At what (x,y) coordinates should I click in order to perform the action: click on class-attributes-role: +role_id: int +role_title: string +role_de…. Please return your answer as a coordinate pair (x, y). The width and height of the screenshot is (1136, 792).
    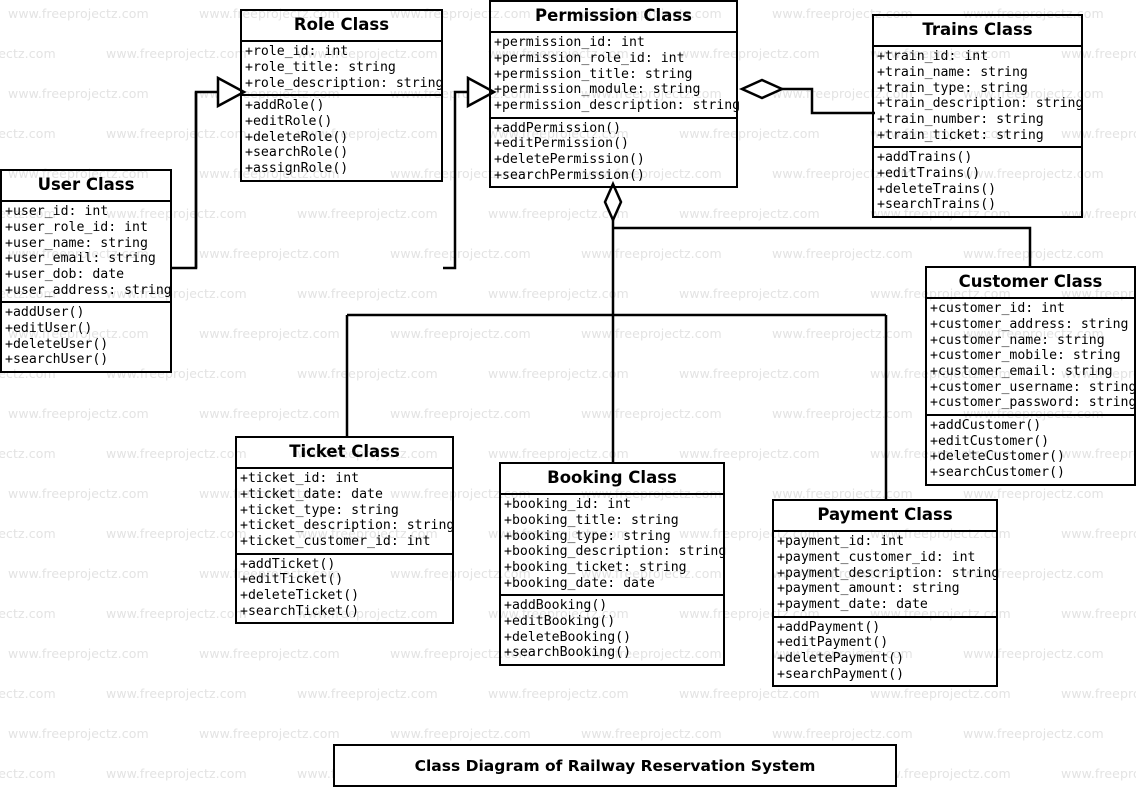
    Looking at the image, I should click on (343, 69).